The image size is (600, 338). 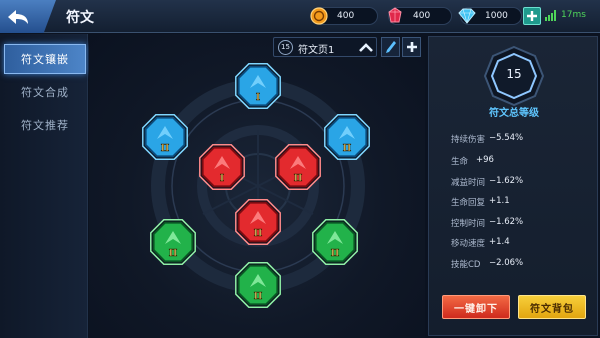 I want to click on blue-rune-slot: I, so click(x=258, y=86).